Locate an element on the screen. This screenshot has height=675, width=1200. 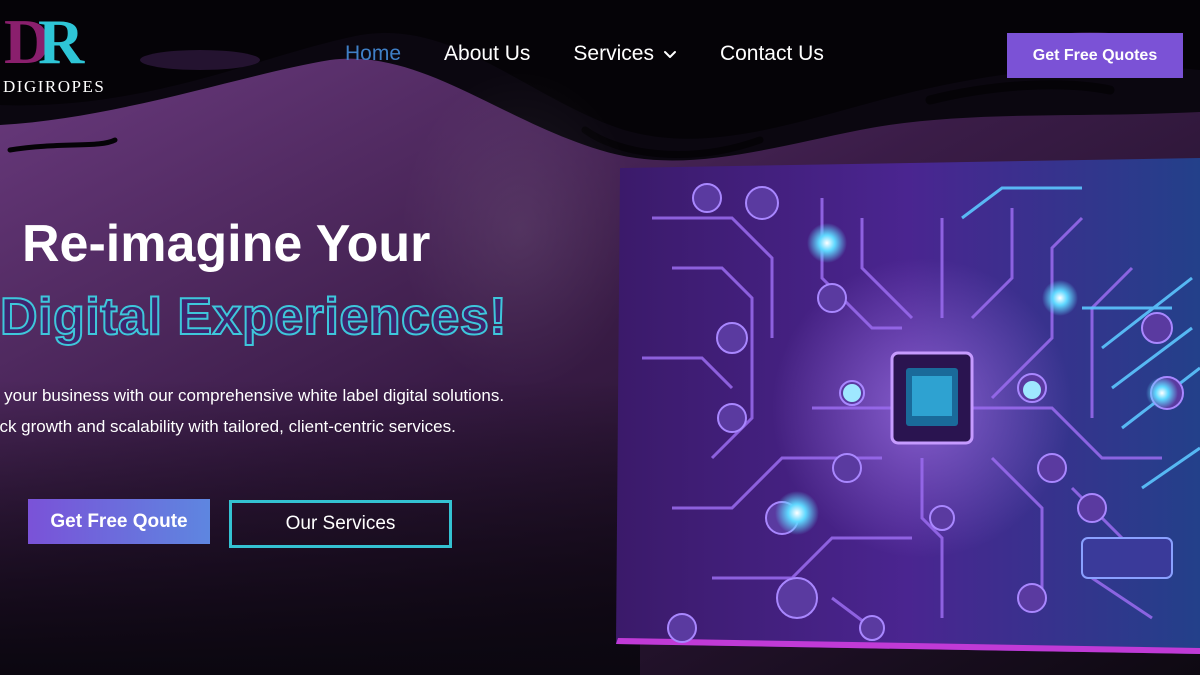
get-free-quotes-button: Get Free Quotes is located at coordinates (1095, 55).